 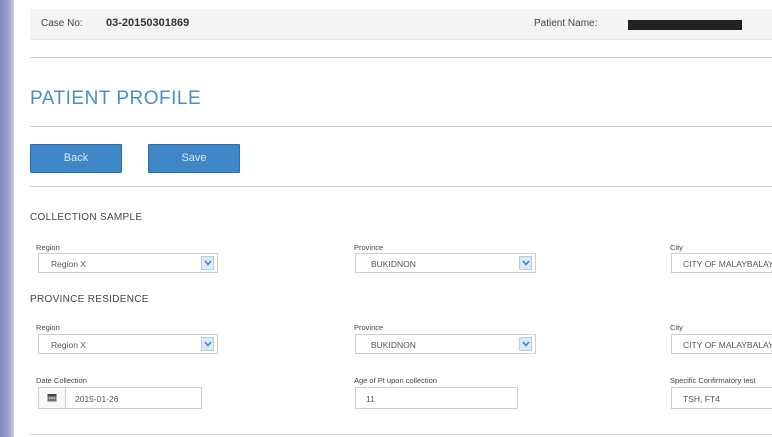 What do you see at coordinates (48, 327) in the screenshot?
I see `residence-region-label: Region` at bounding box center [48, 327].